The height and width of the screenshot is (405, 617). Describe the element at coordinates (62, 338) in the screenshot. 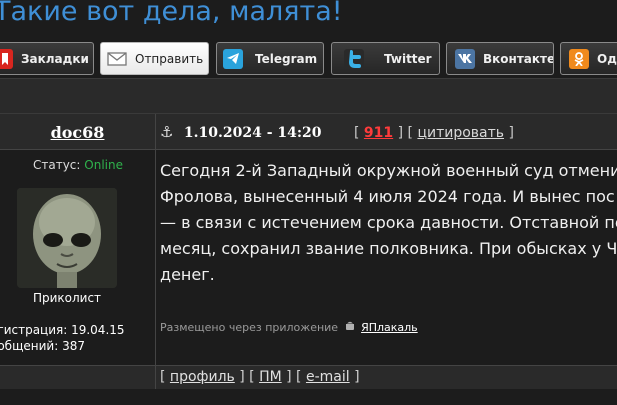

I see `user-stats: егистрация: 19.04.15 ообщений: 387` at that location.